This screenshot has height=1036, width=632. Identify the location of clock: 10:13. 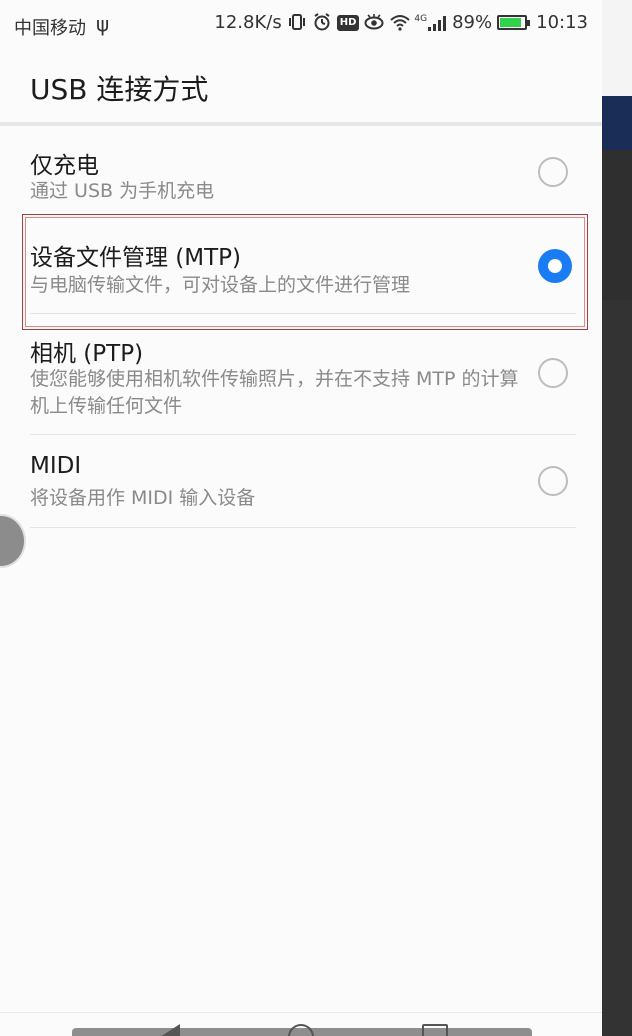
(562, 22).